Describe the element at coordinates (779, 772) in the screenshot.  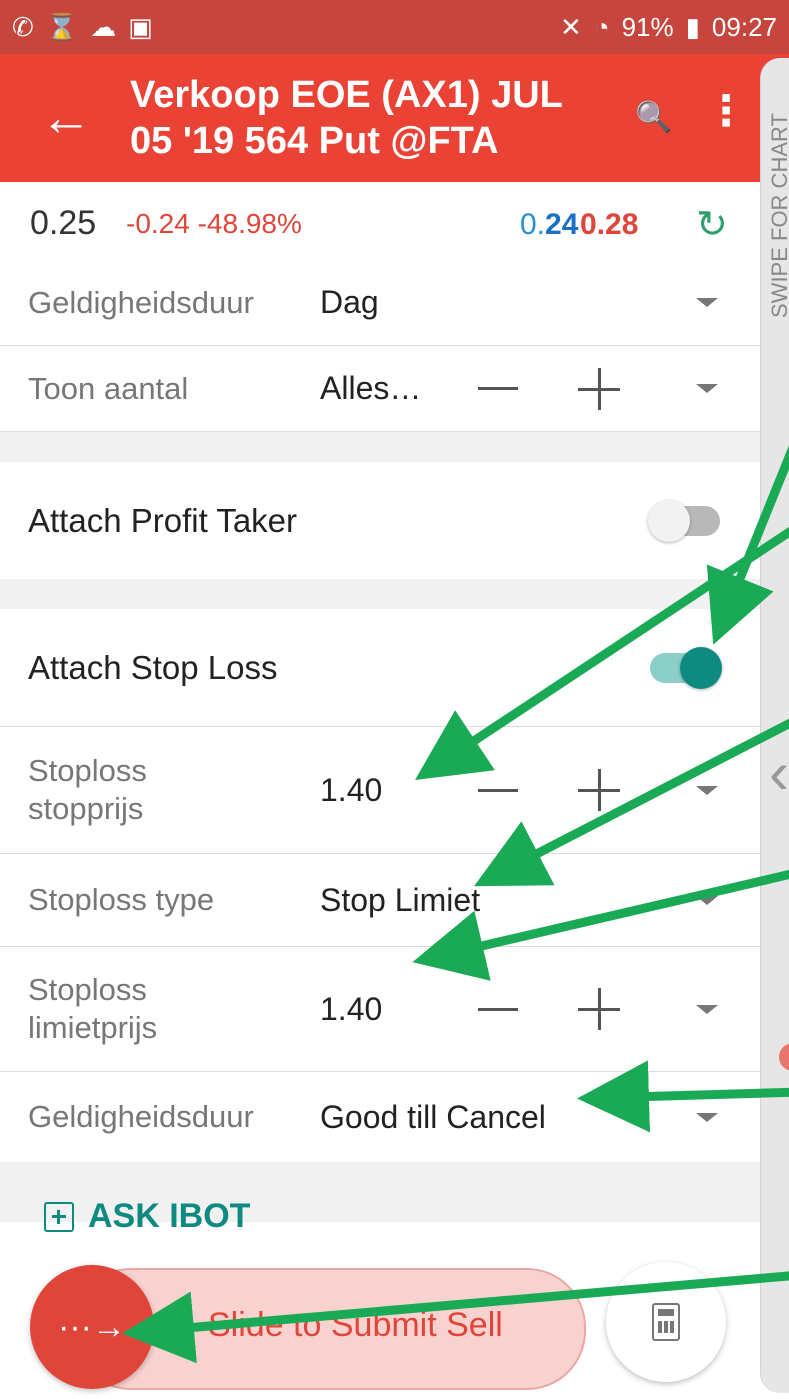
I see `chevron-left-icon: ‹` at that location.